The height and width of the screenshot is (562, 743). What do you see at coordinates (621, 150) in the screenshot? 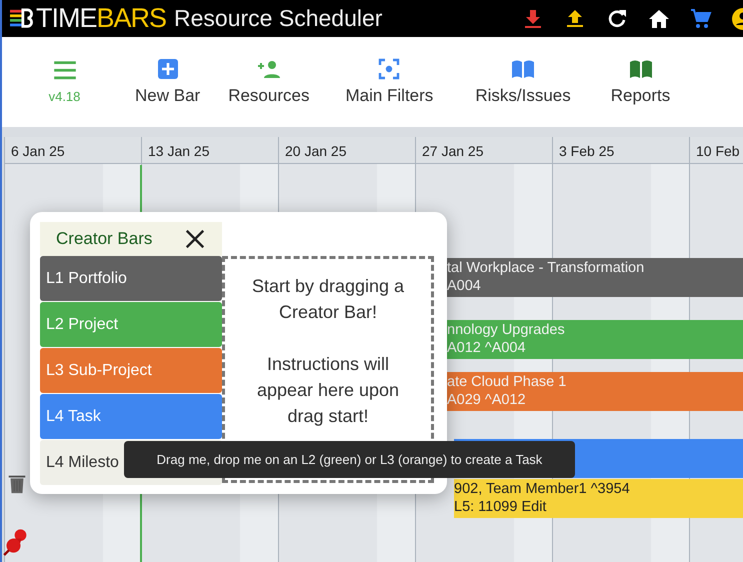
I see `week-header: 3 Feb 25` at bounding box center [621, 150].